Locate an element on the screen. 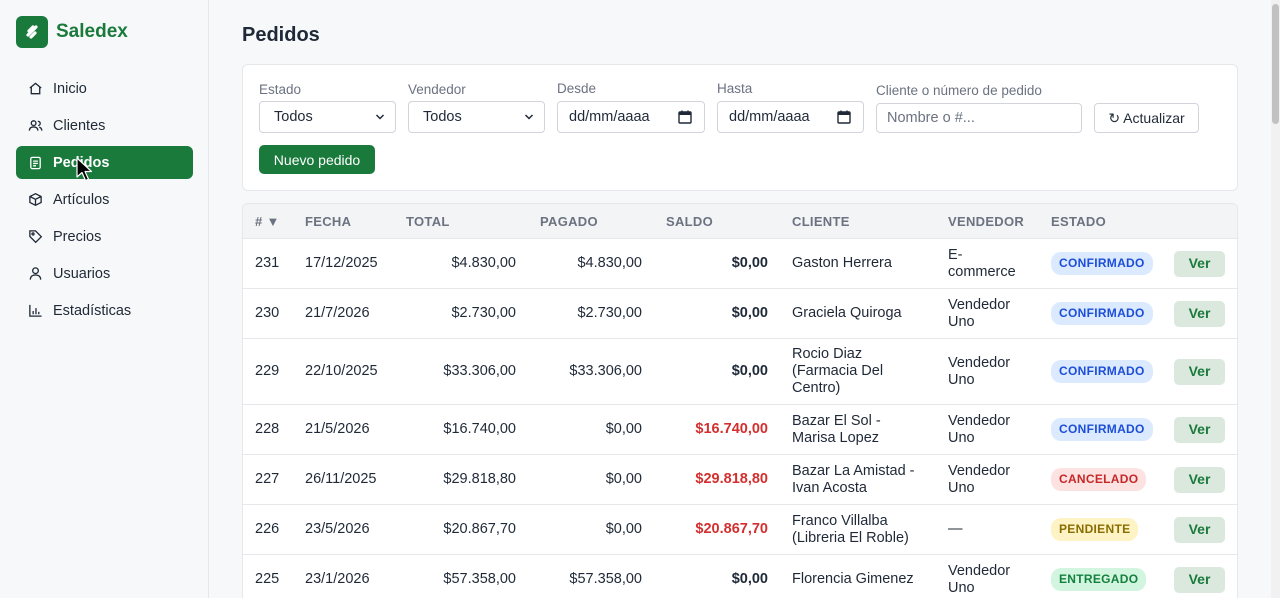  new-order-button: Nuevo pedido is located at coordinates (317, 159).